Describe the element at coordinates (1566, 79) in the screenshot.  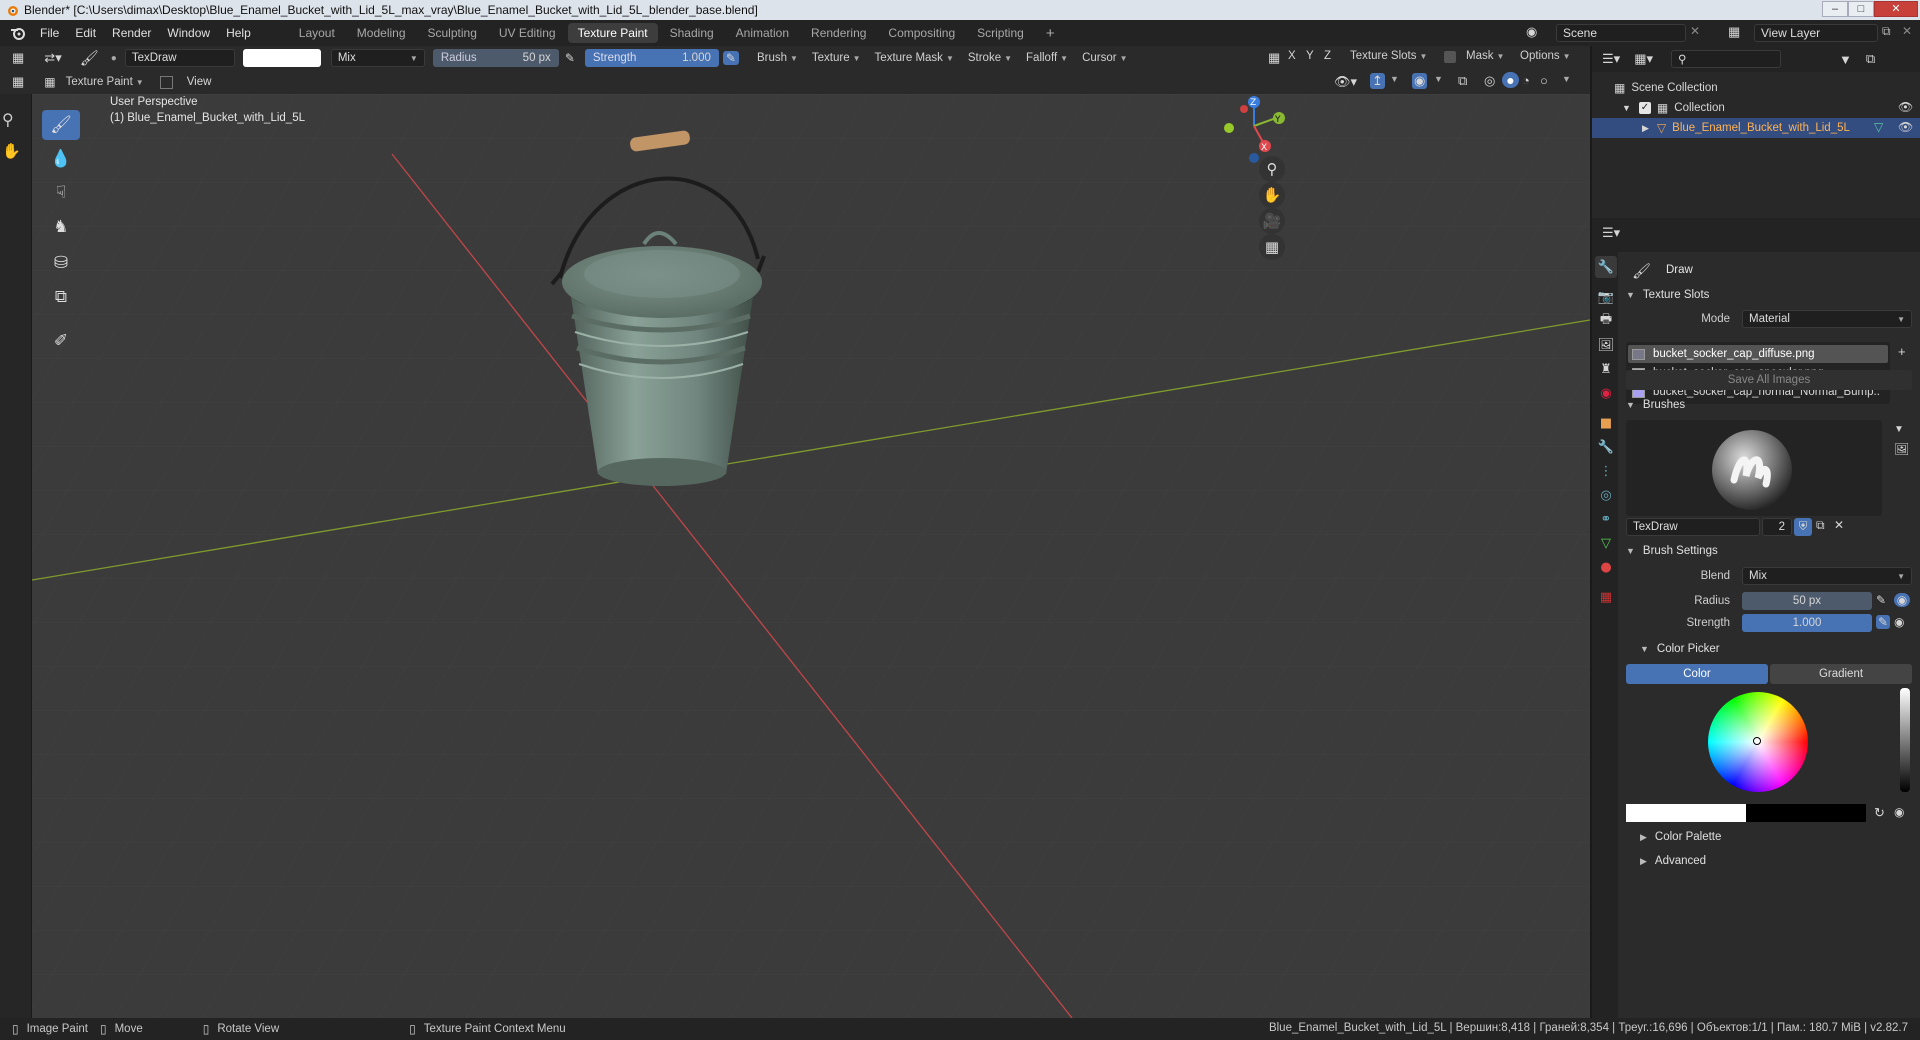
I see `shading-dropdown-icon: ▼` at that location.